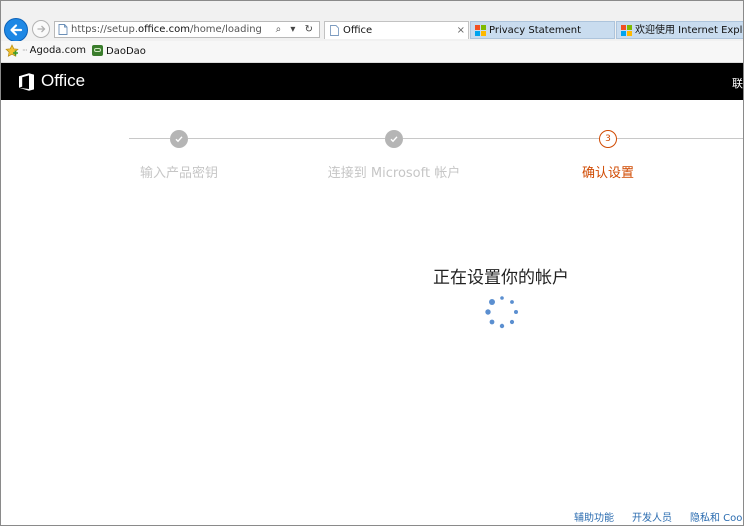 The width and height of the screenshot is (744, 526). I want to click on office-title: Office, so click(63, 81).